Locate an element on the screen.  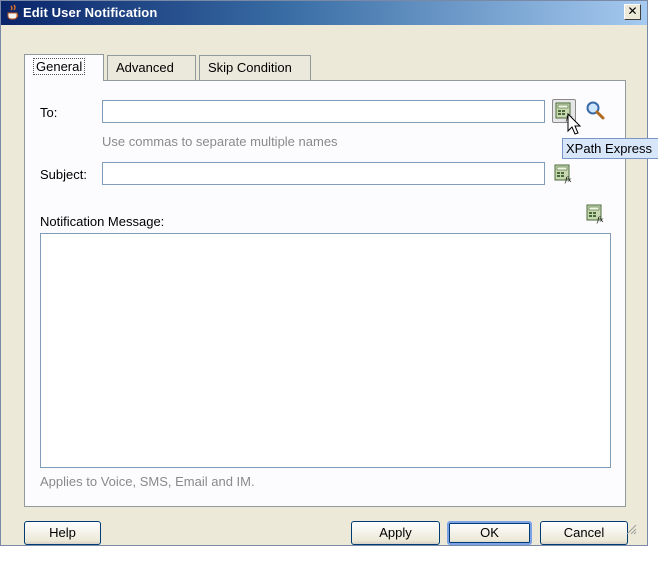
subject-xpath-button: fx is located at coordinates (564, 174).